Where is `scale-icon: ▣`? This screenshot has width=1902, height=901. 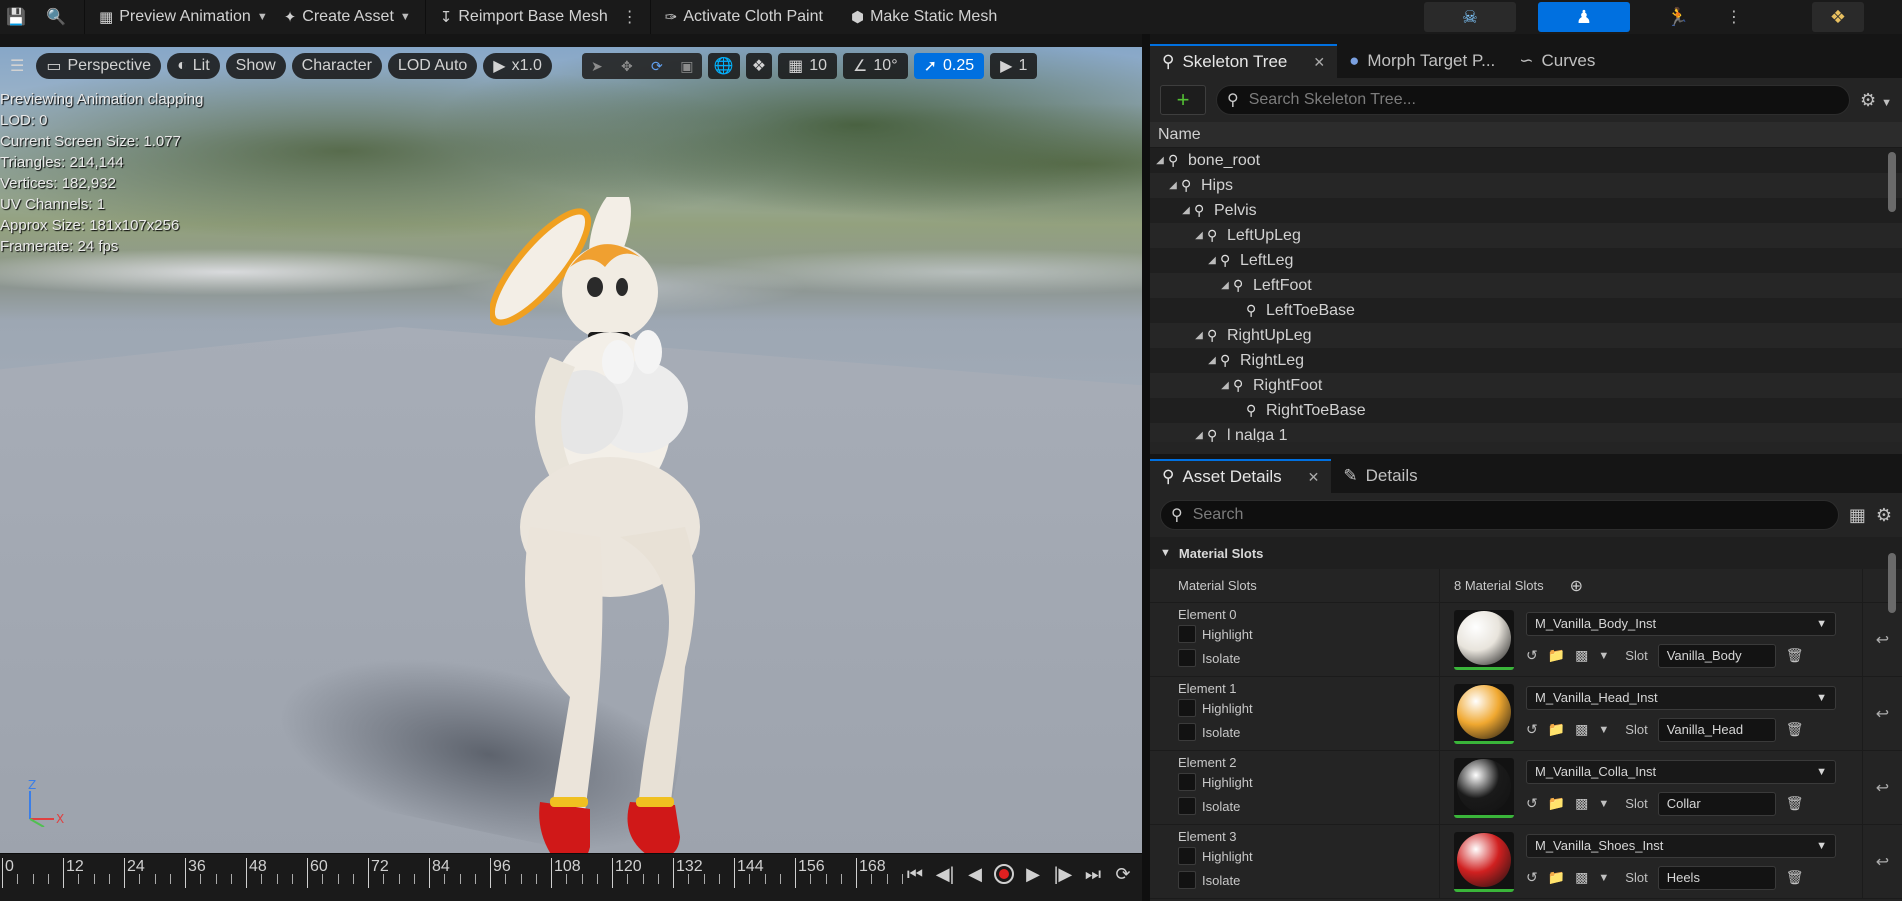
scale-icon: ▣ is located at coordinates (687, 66).